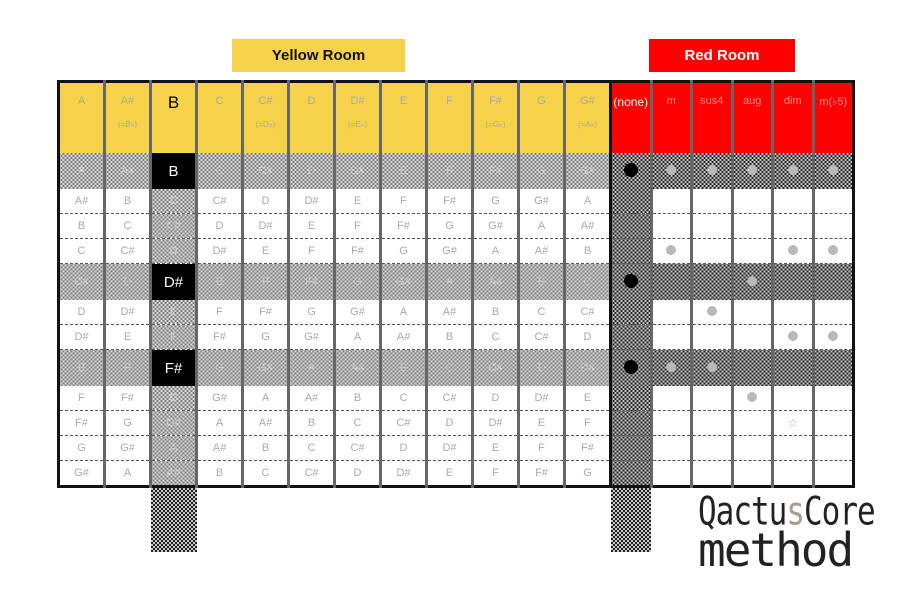  Describe the element at coordinates (495, 117) in the screenshot. I see `column-header-f-sharp: F# (=G♭)` at that location.